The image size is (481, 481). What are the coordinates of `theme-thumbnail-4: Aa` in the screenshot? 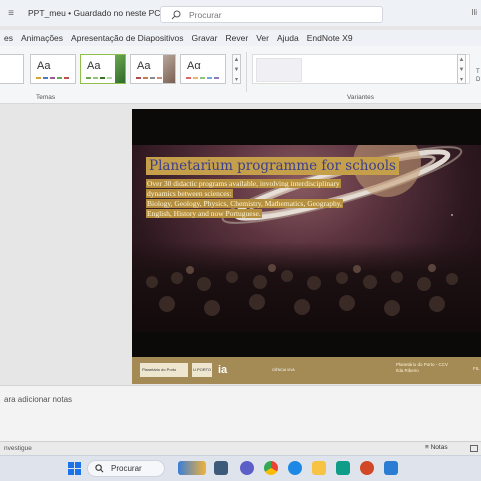 It's located at (153, 69).